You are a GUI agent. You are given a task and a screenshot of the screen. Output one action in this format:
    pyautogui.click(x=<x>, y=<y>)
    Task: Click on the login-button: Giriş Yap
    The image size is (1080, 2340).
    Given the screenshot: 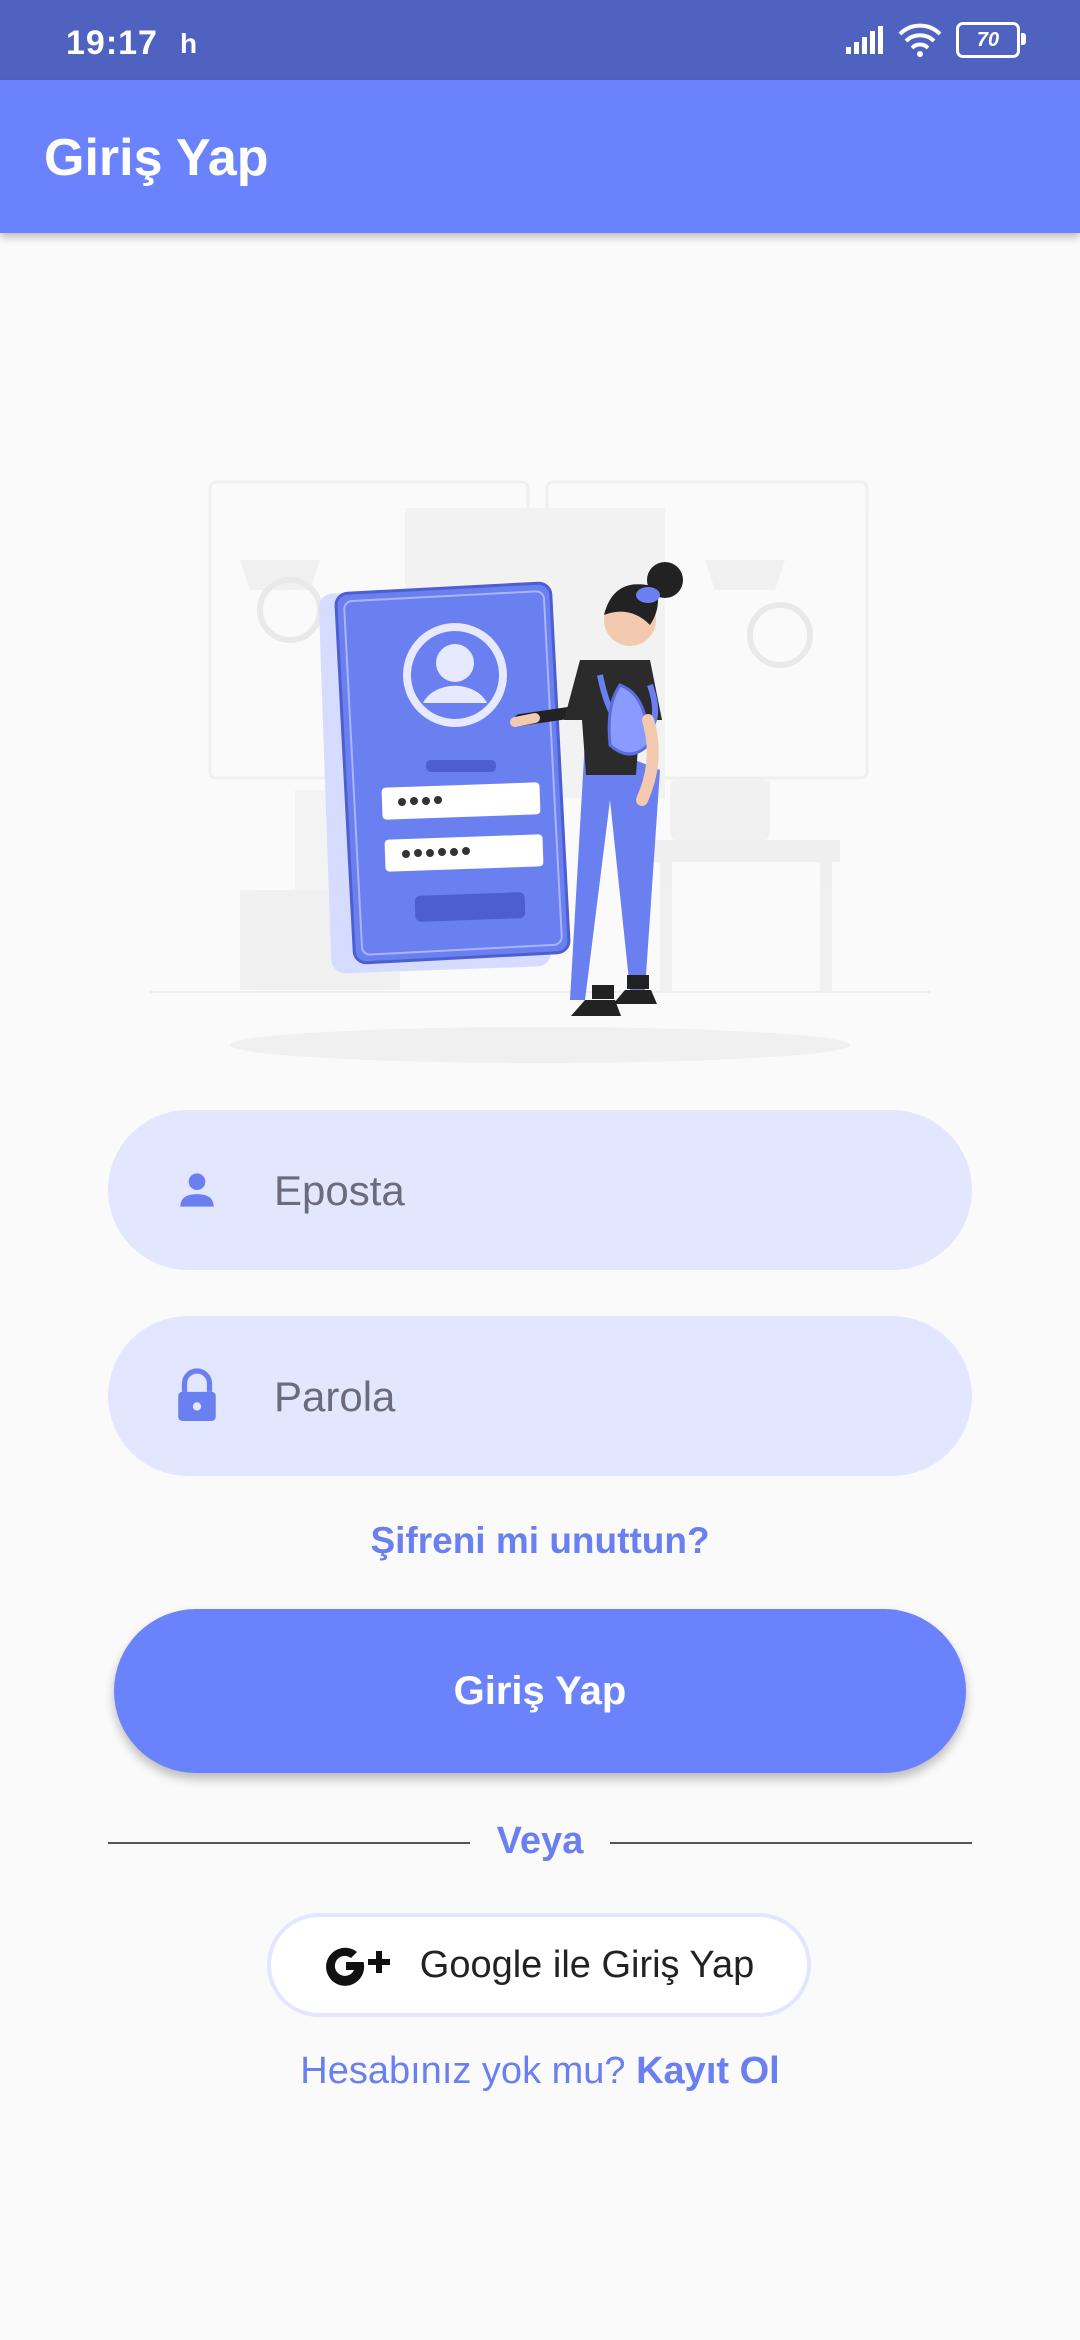 What is the action you would take?
    pyautogui.click(x=540, y=1691)
    